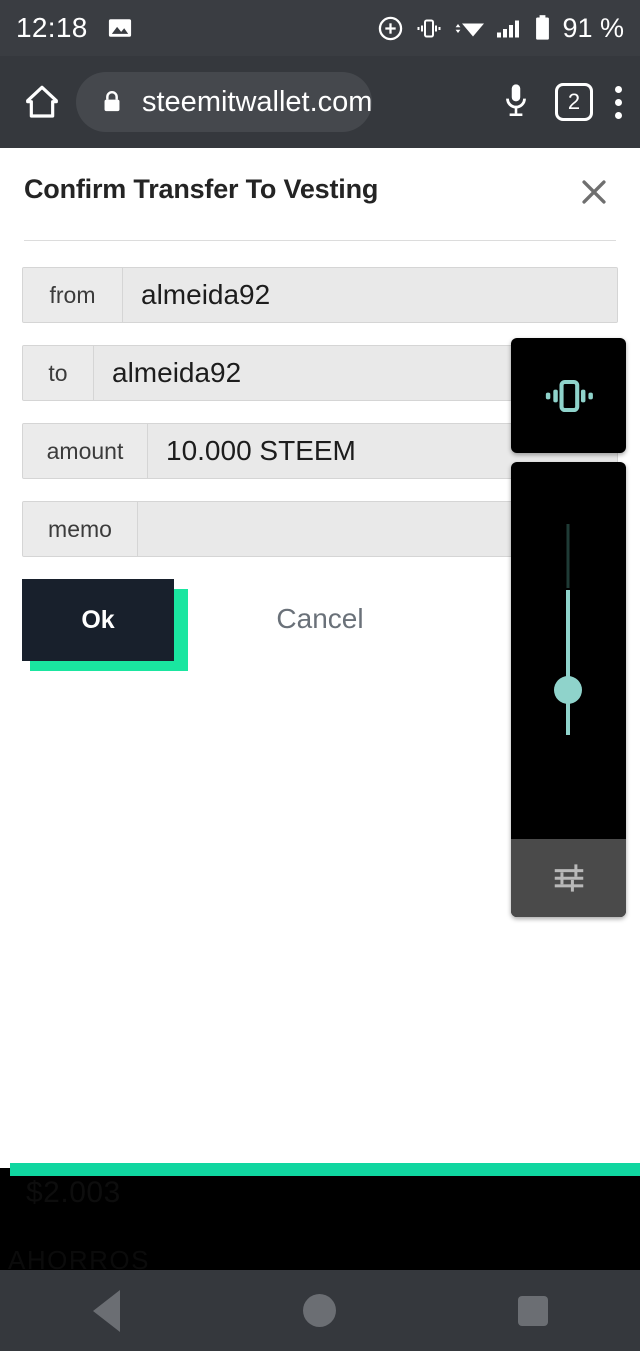  Describe the element at coordinates (201, 189) in the screenshot. I see `dialog-title: Confirm Transfer To Vesting` at that location.